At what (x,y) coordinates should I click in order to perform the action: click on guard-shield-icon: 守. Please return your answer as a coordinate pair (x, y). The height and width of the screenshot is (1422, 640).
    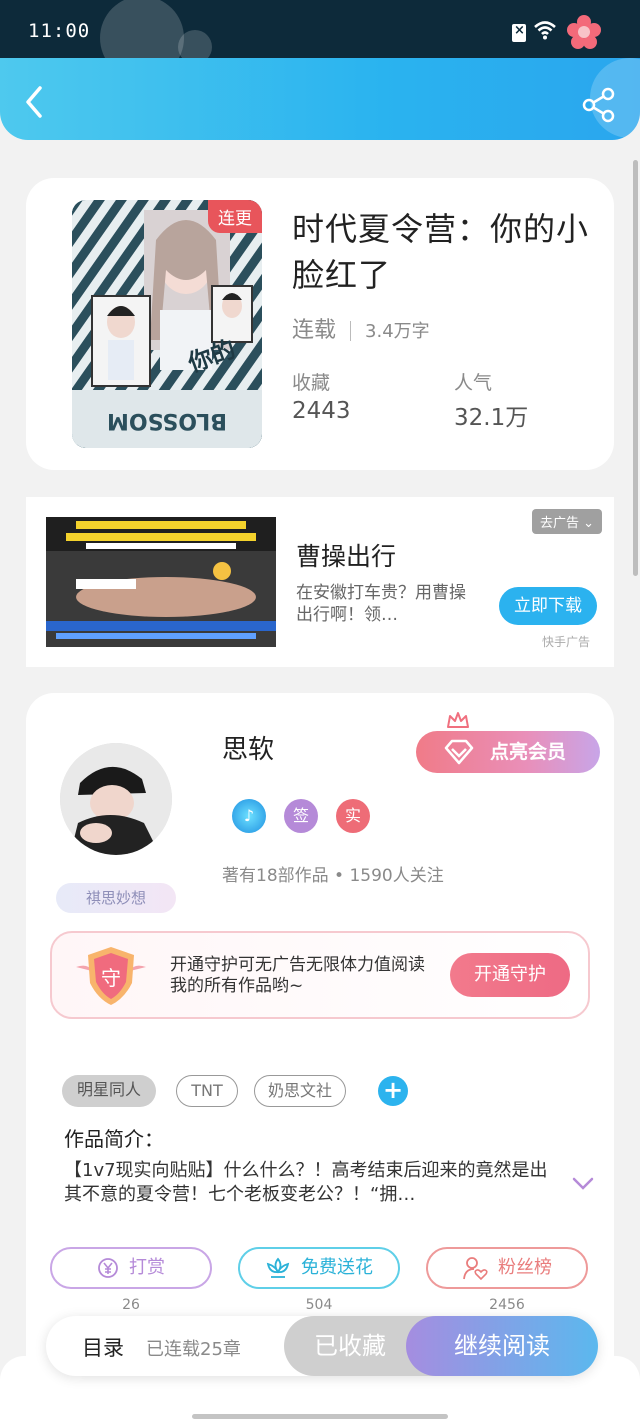
    Looking at the image, I should click on (111, 976).